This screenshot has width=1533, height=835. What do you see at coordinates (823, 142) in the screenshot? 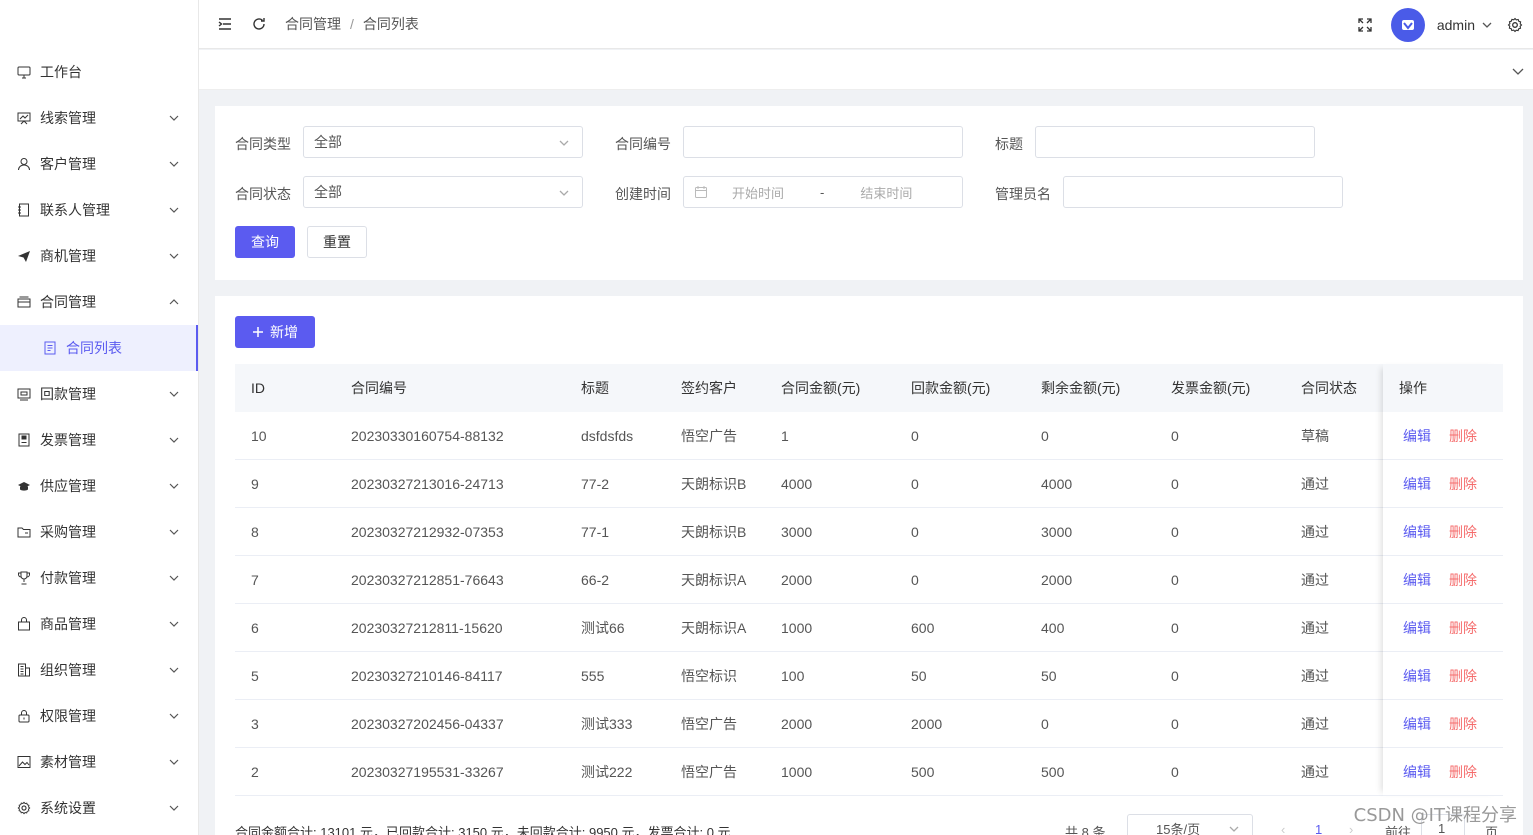
I see `contract-no-input` at bounding box center [823, 142].